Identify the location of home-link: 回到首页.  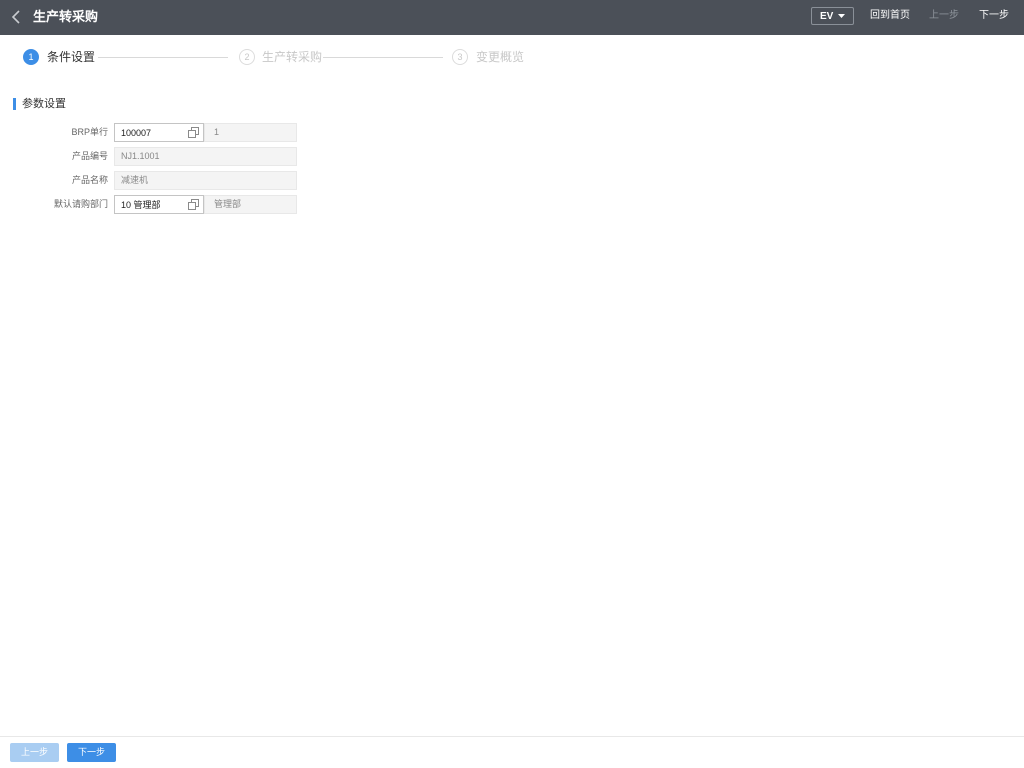
(890, 16).